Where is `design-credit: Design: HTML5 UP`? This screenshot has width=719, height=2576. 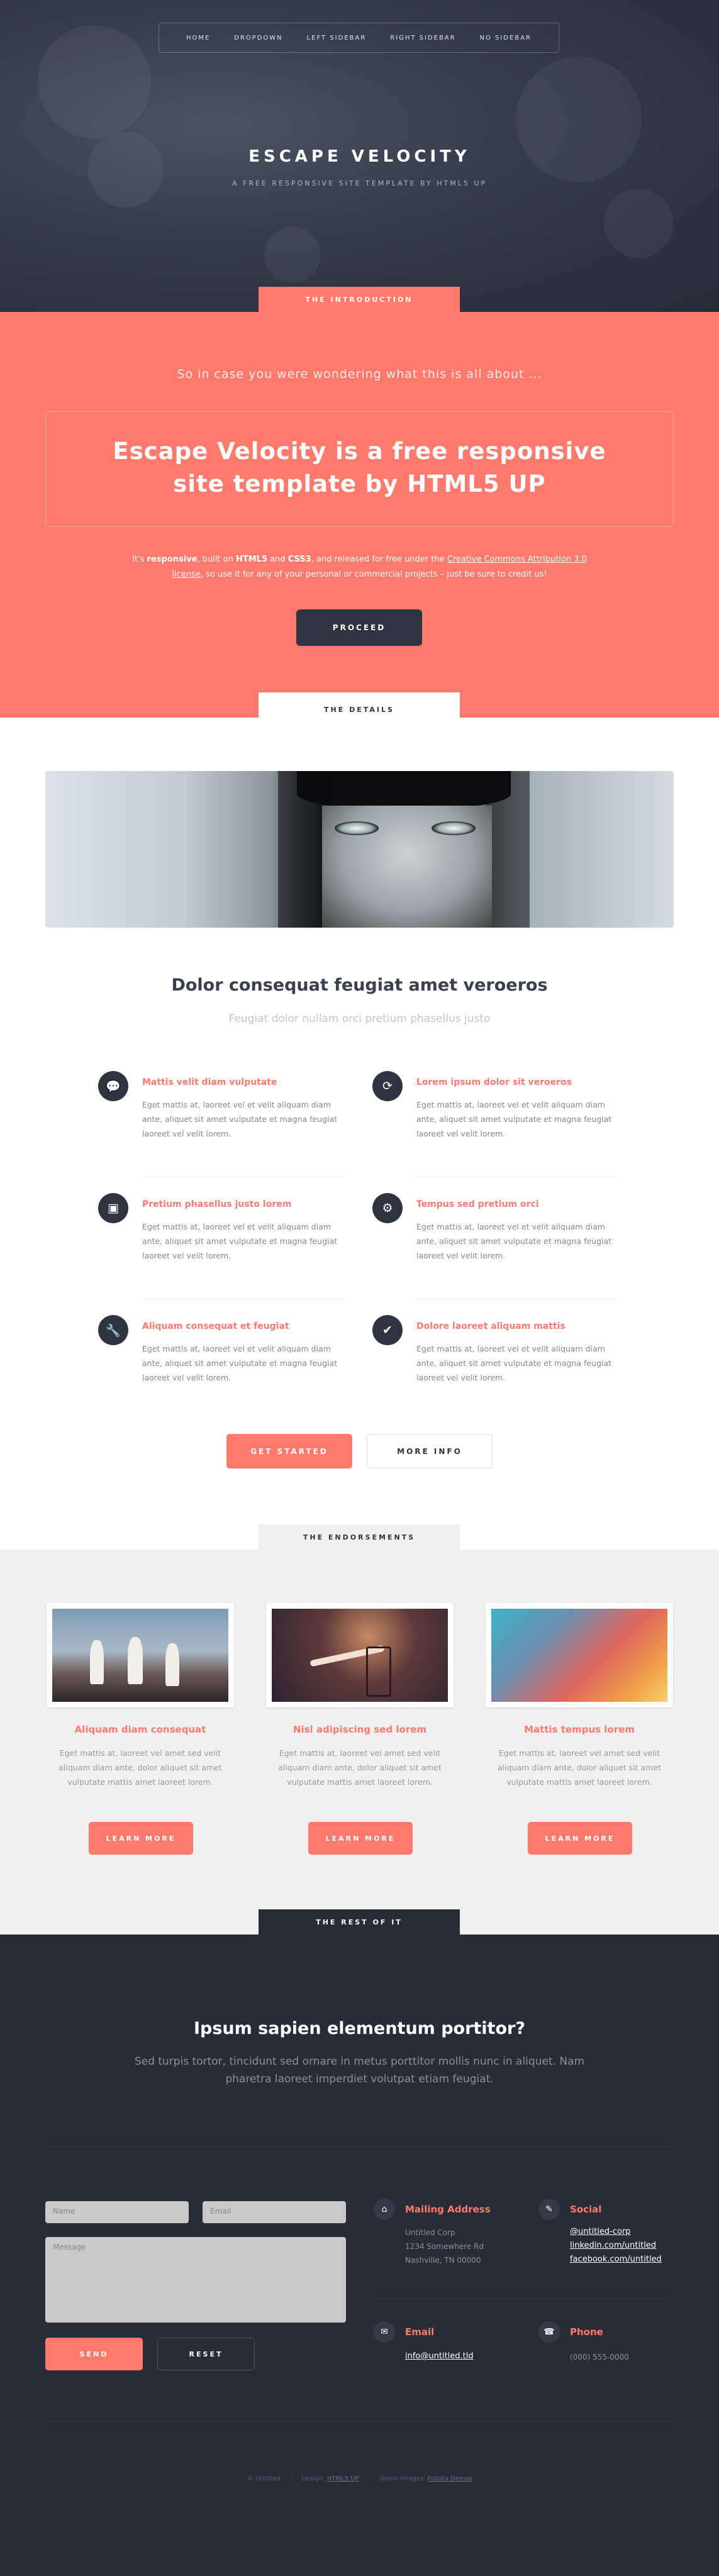
design-credit: Design: HTML5 UP is located at coordinates (324, 2478).